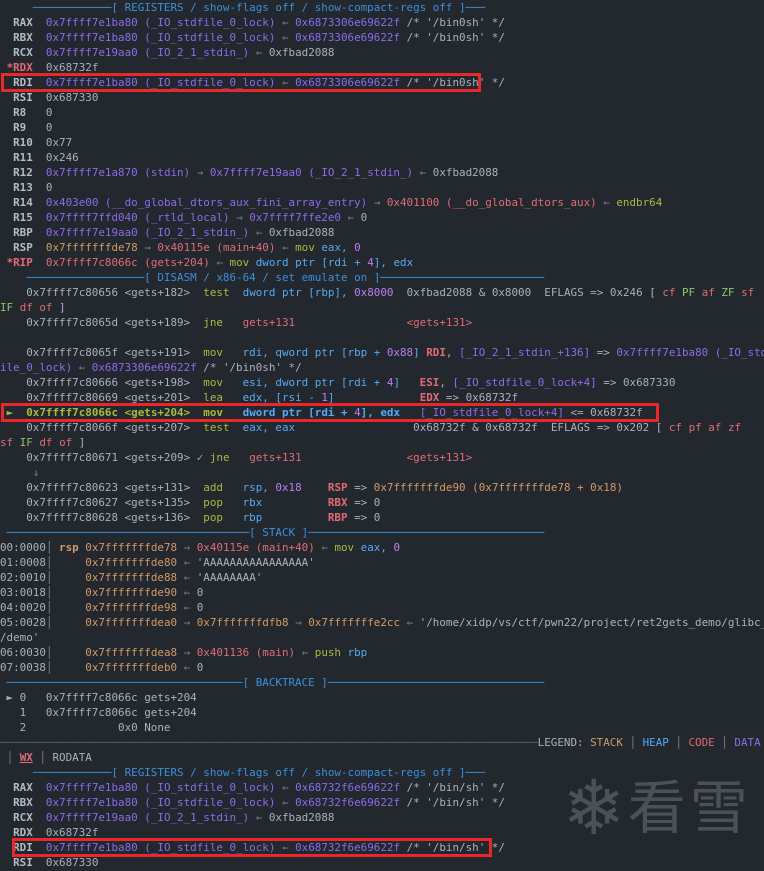 This screenshot has width=764, height=871. What do you see at coordinates (102, 592) in the screenshot?
I see `stack-row-03: 03:0018│ 0x7fffffffde90 ← 0` at bounding box center [102, 592].